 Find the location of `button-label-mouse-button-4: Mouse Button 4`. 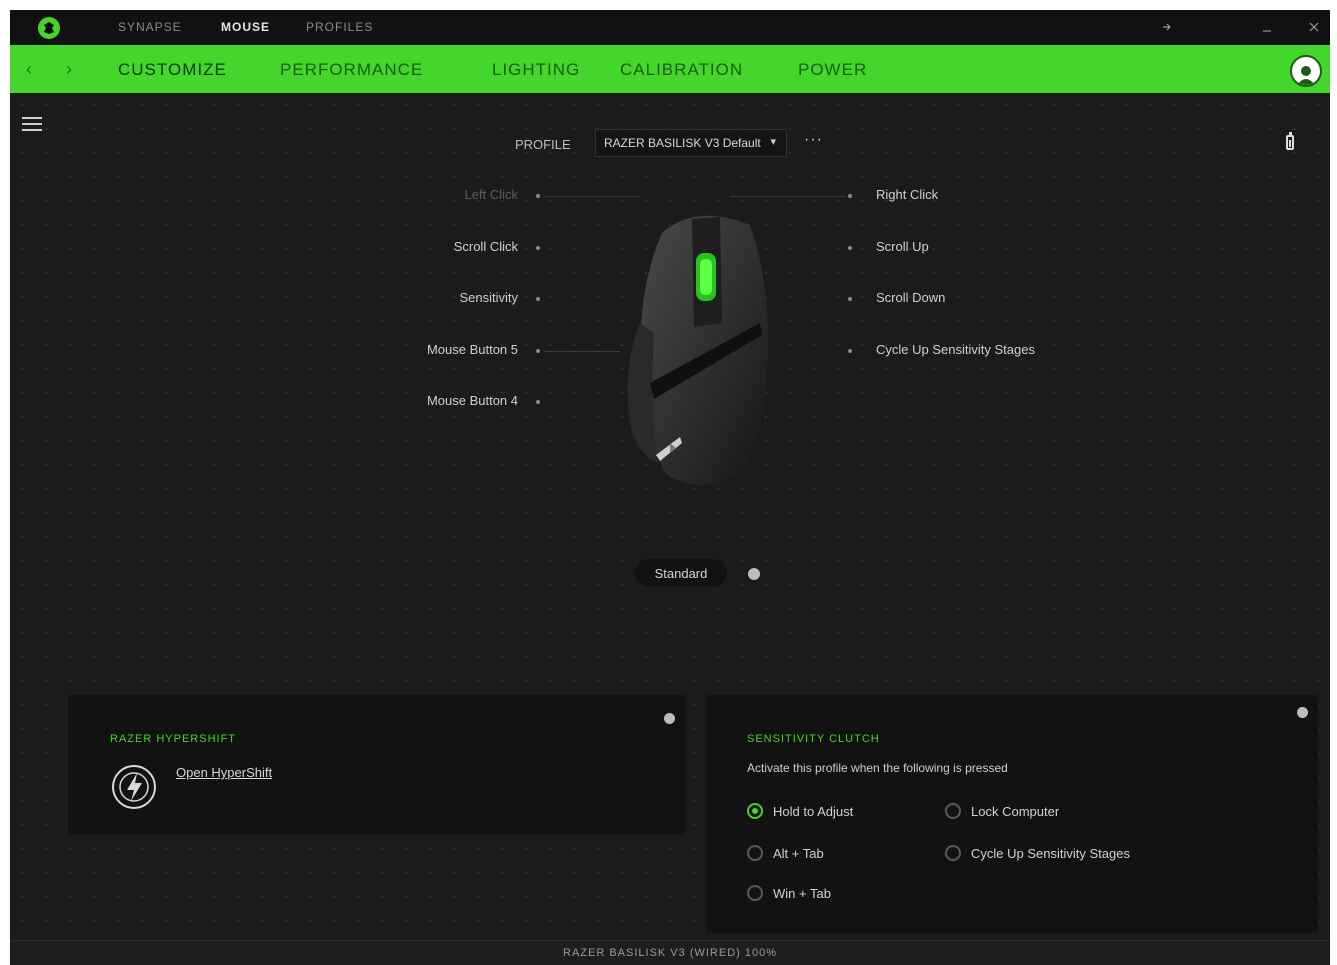

button-label-mouse-button-4: Mouse Button 4 is located at coordinates (418, 400).